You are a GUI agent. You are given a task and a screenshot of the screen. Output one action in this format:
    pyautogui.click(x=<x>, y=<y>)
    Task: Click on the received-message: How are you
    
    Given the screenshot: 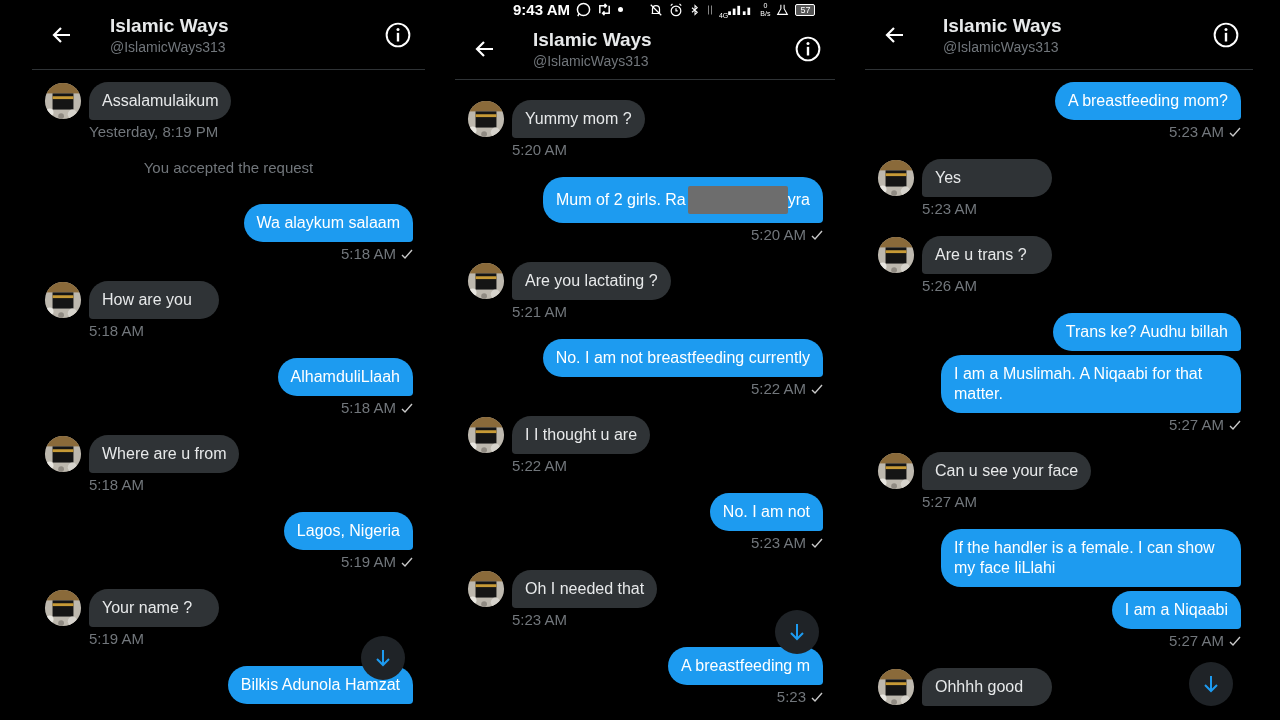 What is the action you would take?
    pyautogui.click(x=154, y=300)
    